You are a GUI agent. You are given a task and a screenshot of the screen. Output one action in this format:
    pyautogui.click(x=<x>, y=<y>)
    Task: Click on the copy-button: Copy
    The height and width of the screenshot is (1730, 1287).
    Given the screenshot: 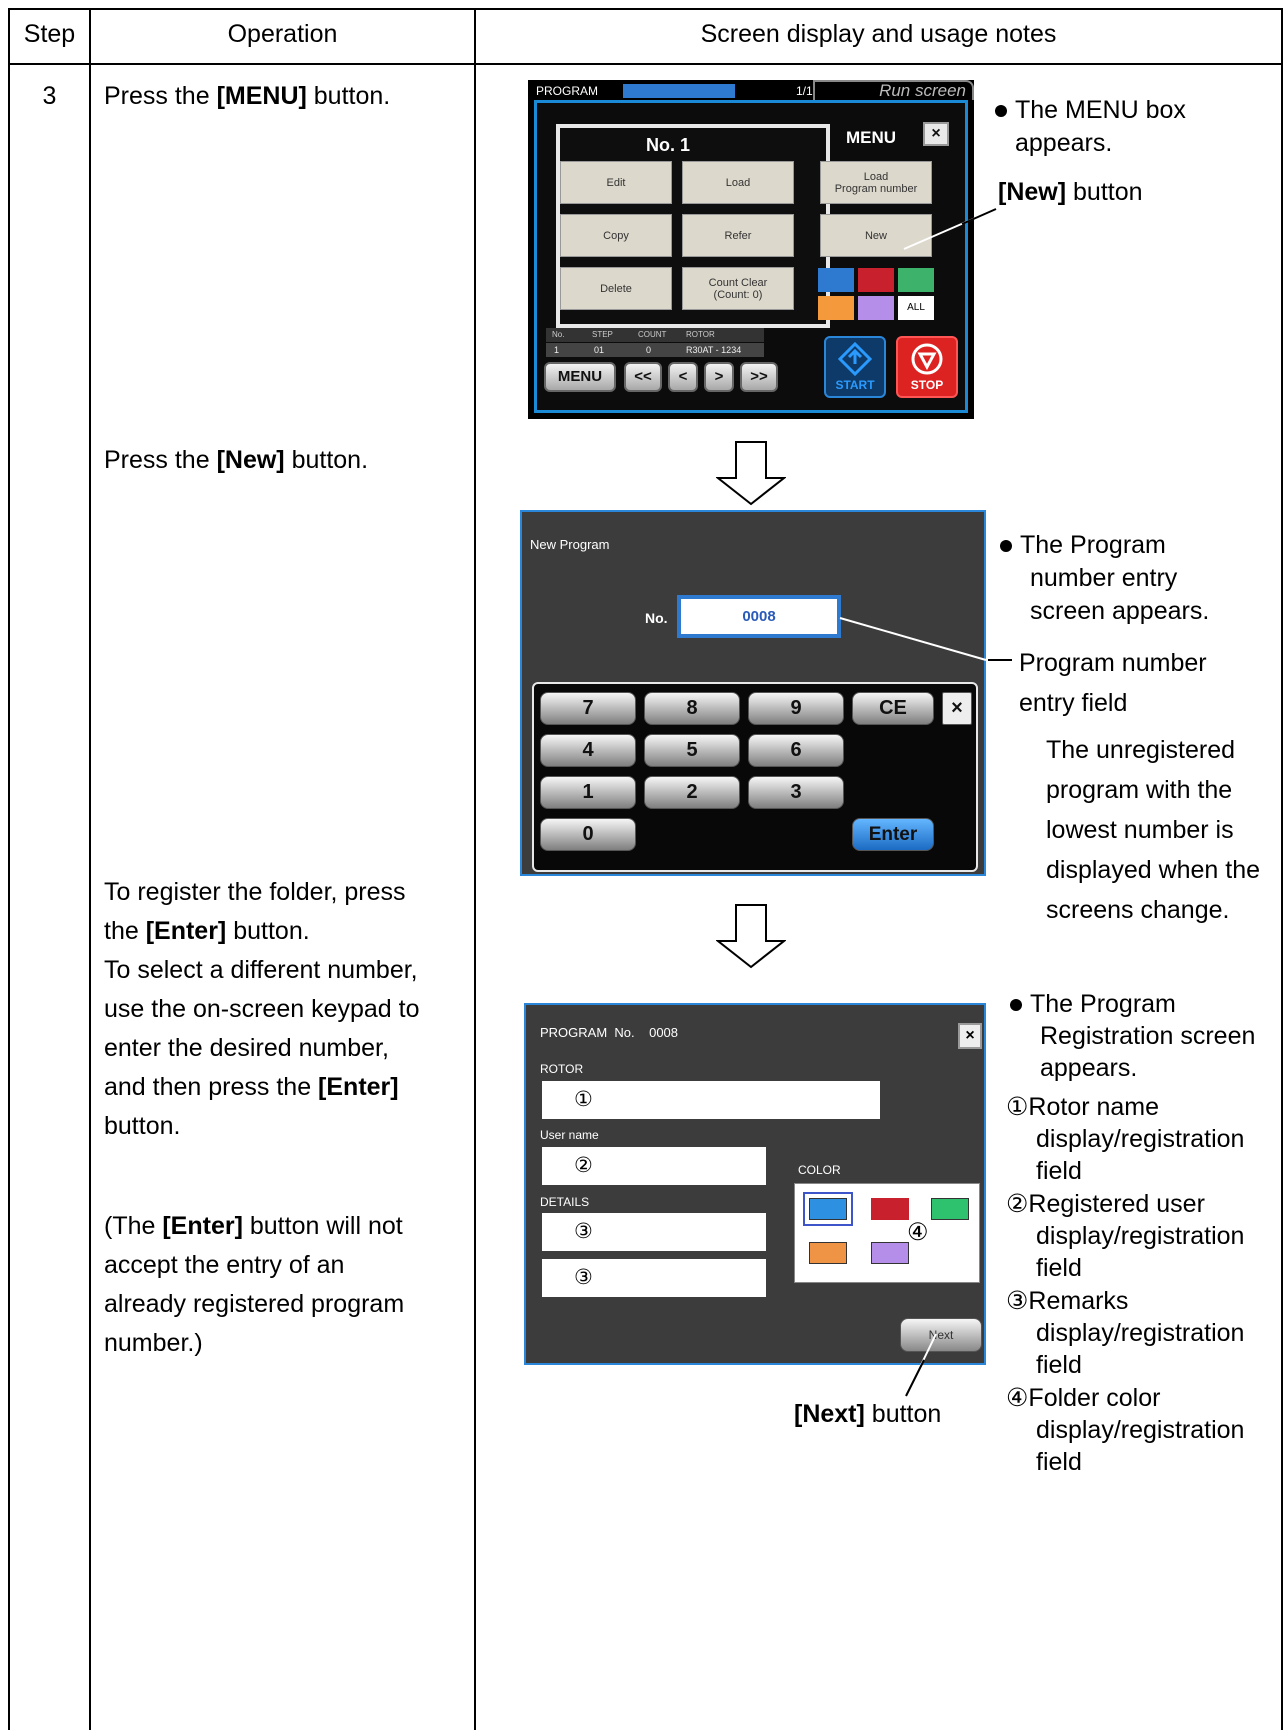 What is the action you would take?
    pyautogui.click(x=616, y=235)
    